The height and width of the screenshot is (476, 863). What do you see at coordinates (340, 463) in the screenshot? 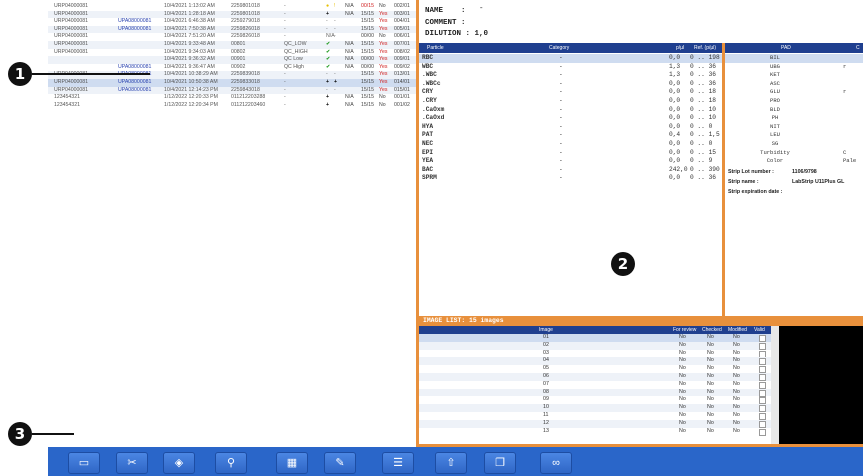
I see `edit-button: ✎` at bounding box center [340, 463].